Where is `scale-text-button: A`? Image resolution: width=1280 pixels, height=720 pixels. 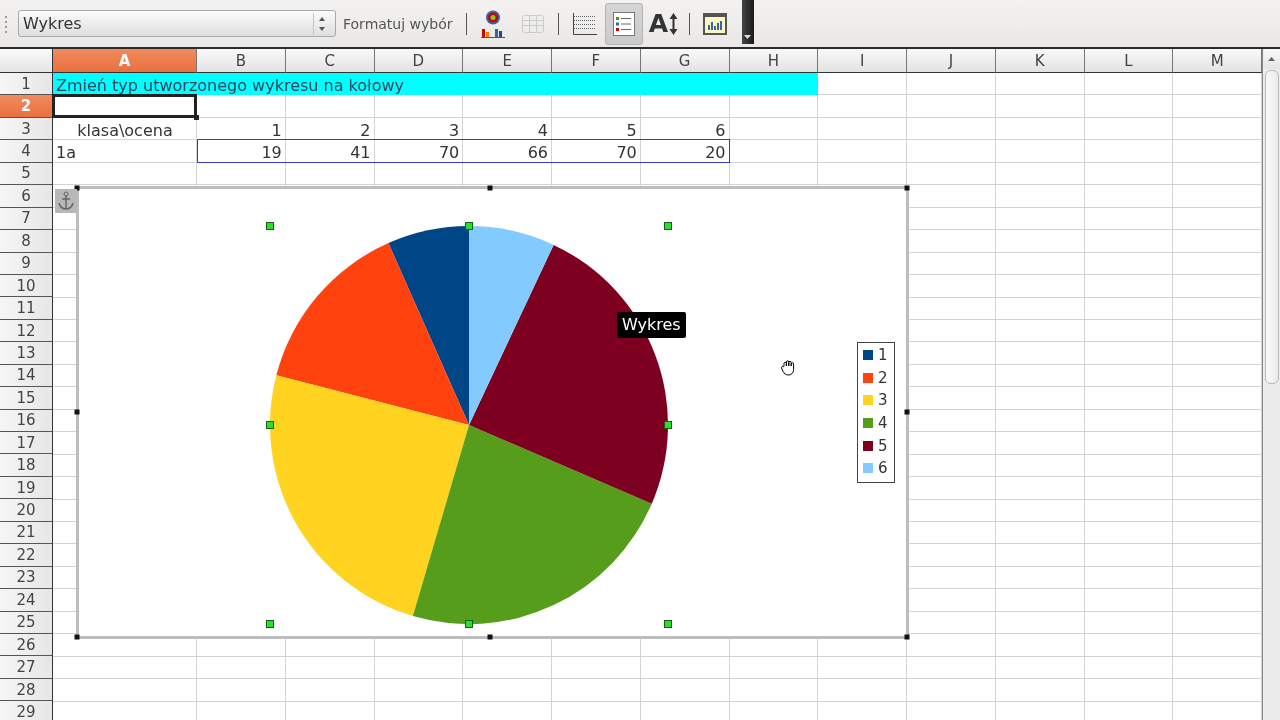
scale-text-button: A is located at coordinates (663, 23).